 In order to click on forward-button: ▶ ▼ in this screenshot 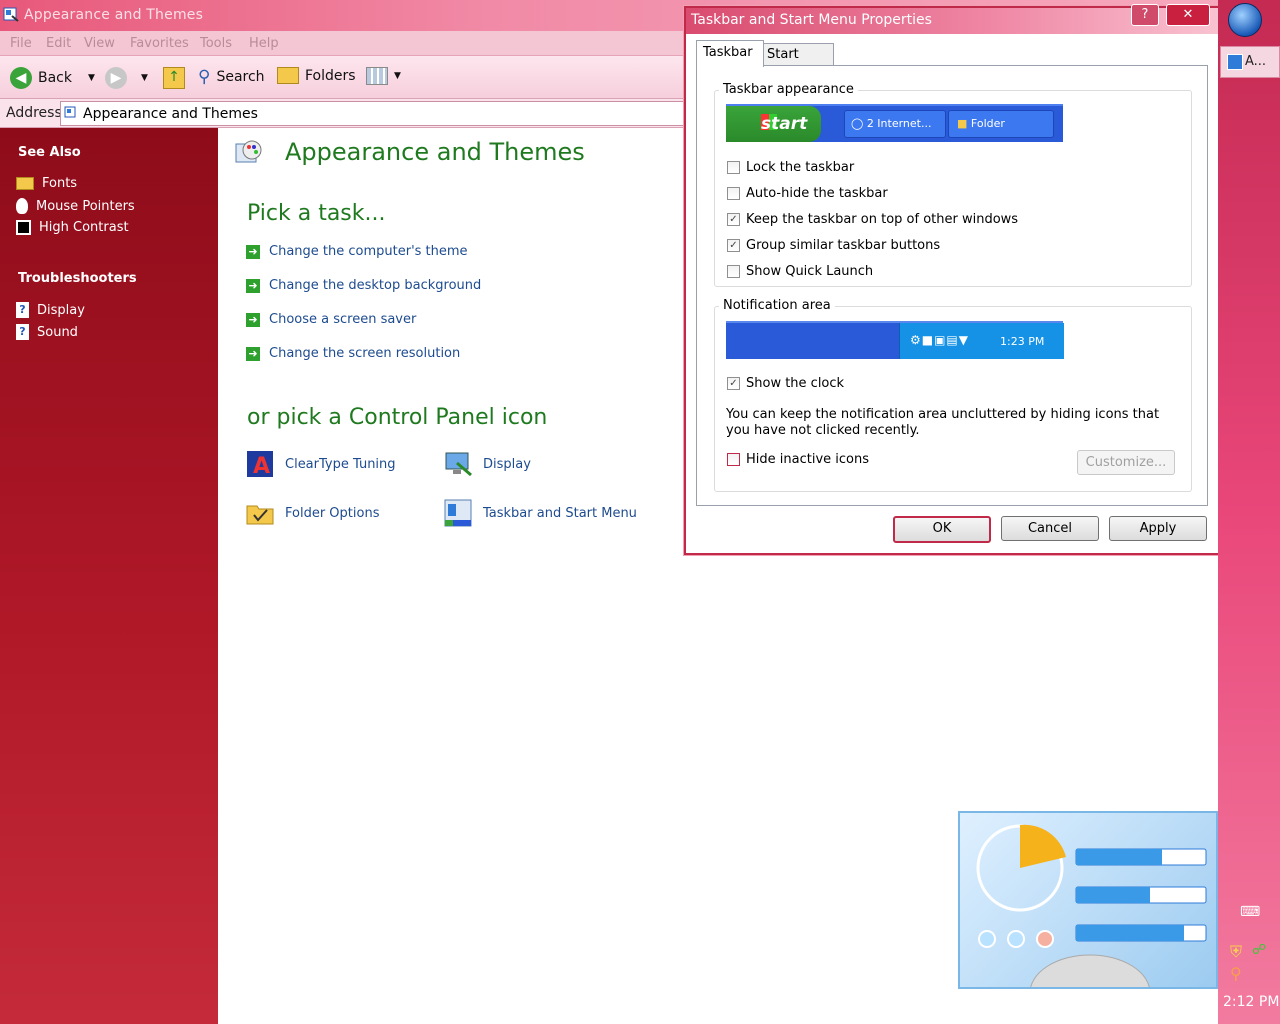, I will do `click(126, 78)`.